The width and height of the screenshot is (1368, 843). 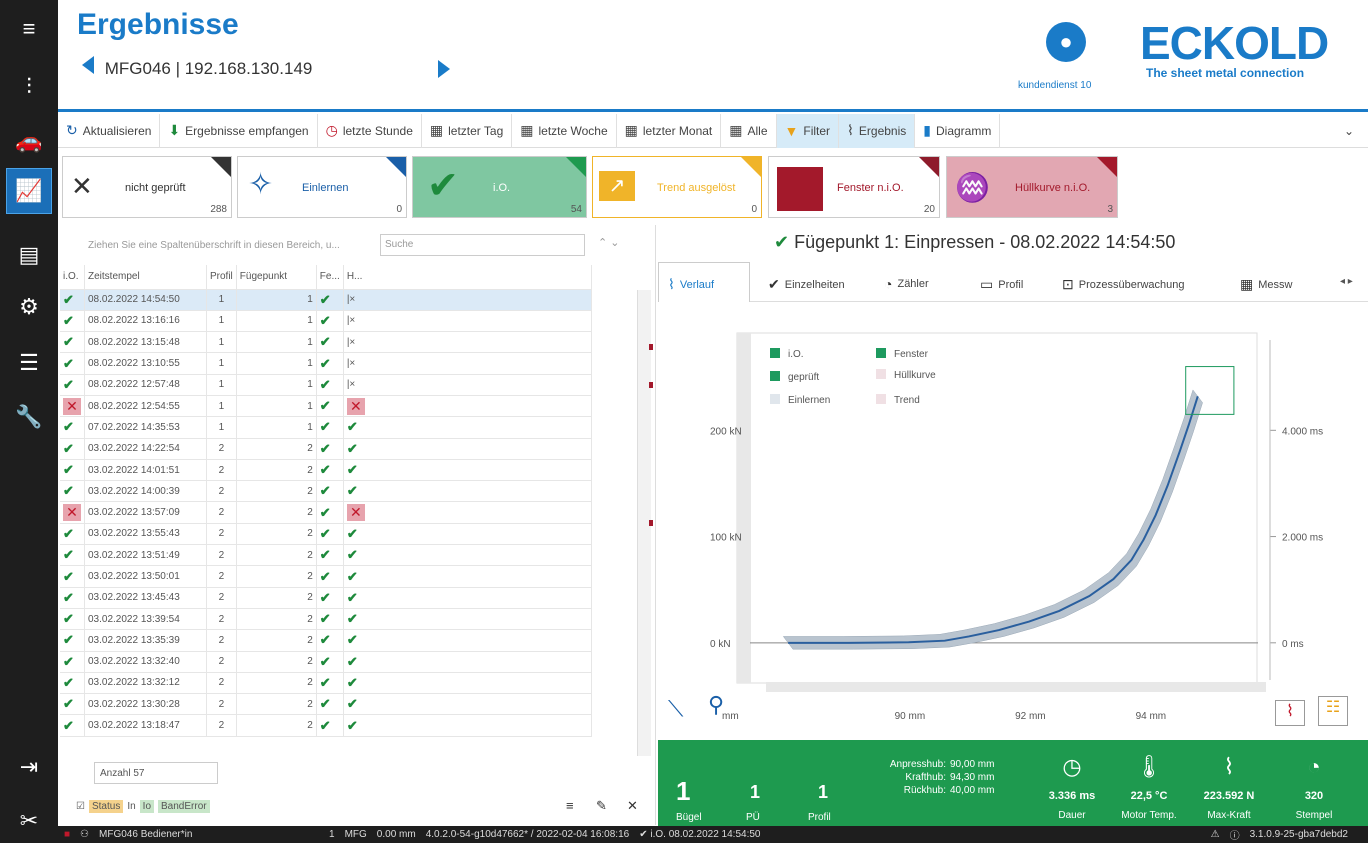 I want to click on refresh-button: ↻ Aktualisieren, so click(x=109, y=130).